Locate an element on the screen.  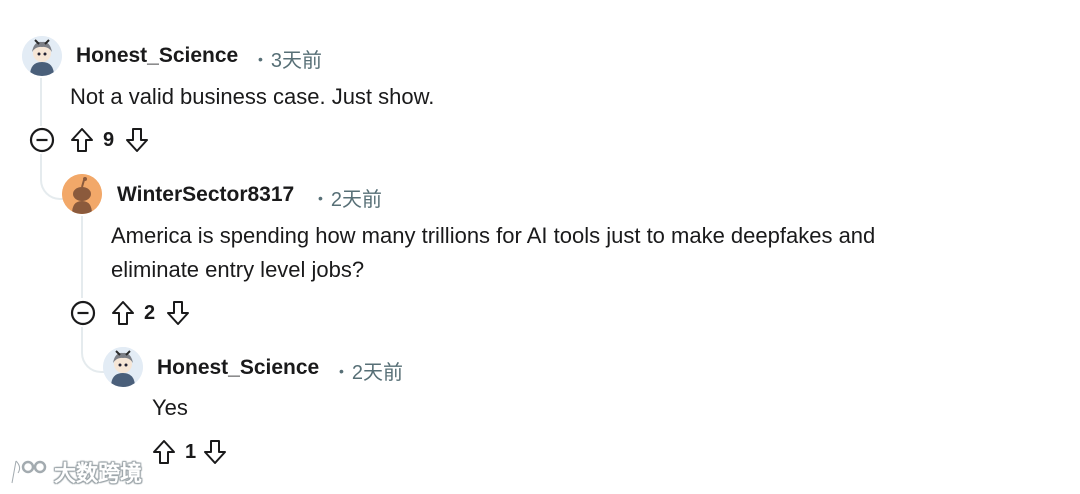
default-snoo-avatar-icon is located at coordinates (82, 194).